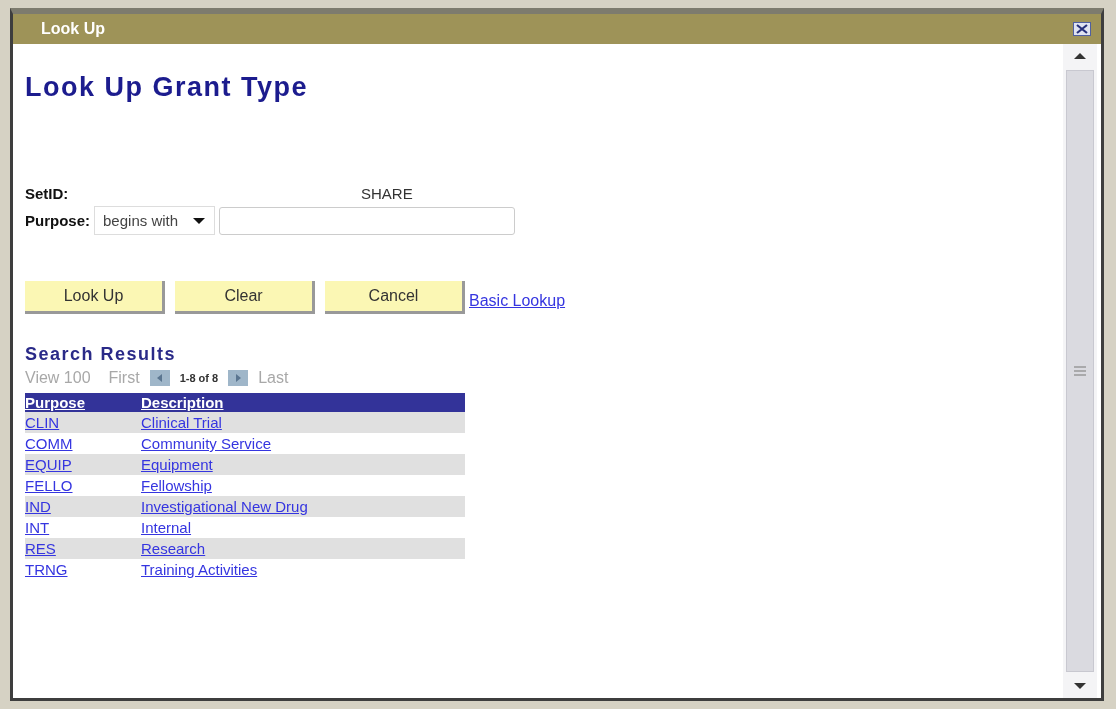 The height and width of the screenshot is (709, 1116). What do you see at coordinates (101, 354) in the screenshot?
I see `section-heading: Search Results` at bounding box center [101, 354].